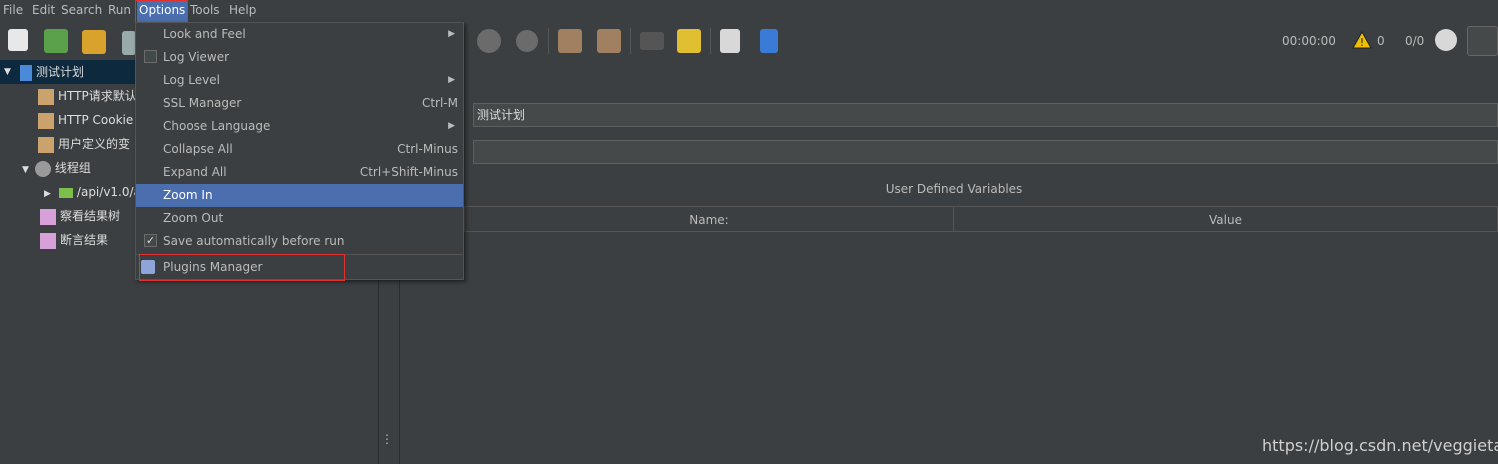 The height and width of the screenshot is (464, 1498). I want to click on menu-item-choose-language: Choose Language ▶, so click(299, 126).